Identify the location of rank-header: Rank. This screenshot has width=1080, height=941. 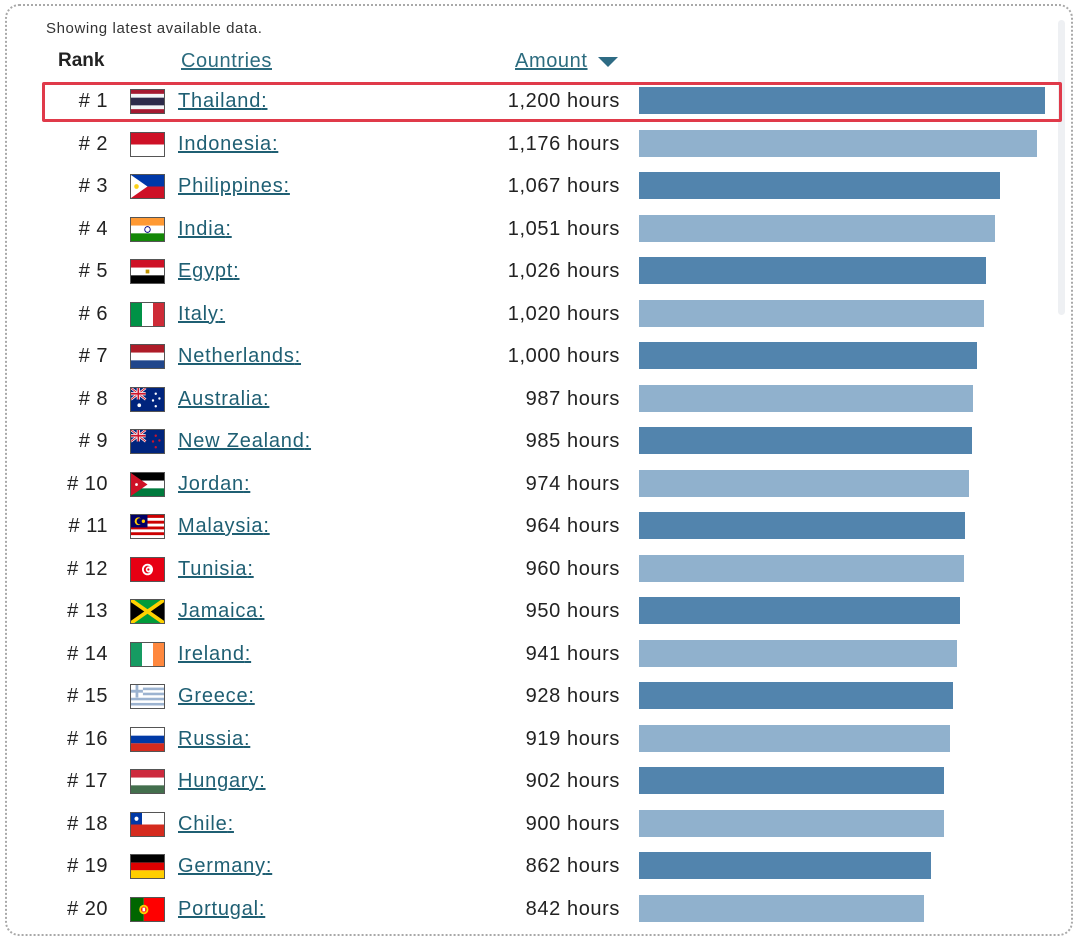
(81, 60).